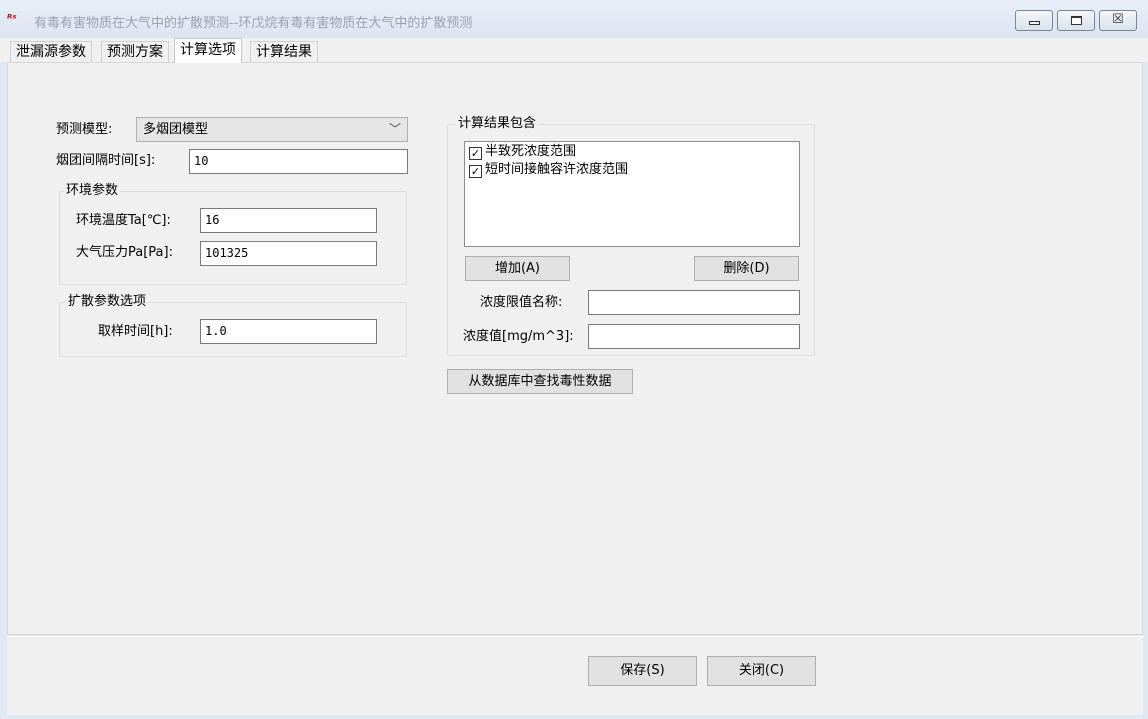 The height and width of the screenshot is (719, 1148). Describe the element at coordinates (394, 129) in the screenshot. I see `chevron-down-icon: ﹀` at that location.